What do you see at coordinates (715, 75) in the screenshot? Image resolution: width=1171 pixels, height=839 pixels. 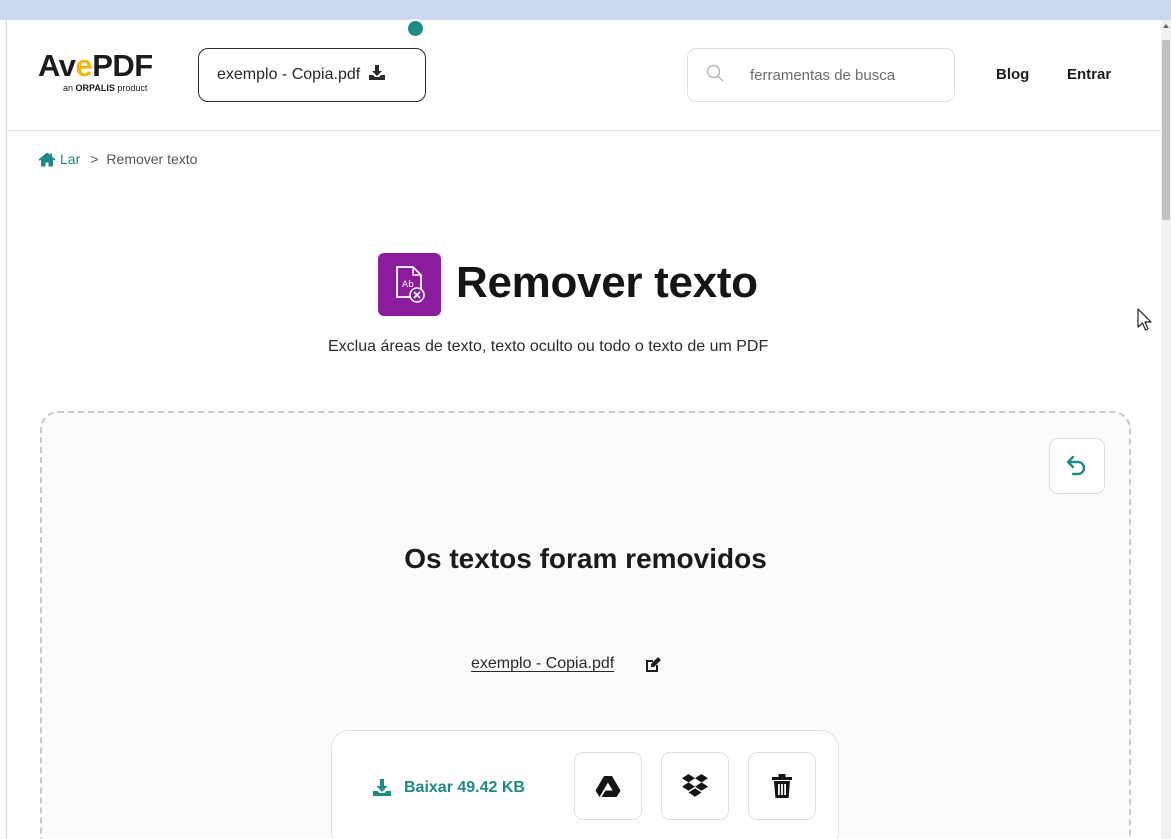 I see `search-icon` at bounding box center [715, 75].